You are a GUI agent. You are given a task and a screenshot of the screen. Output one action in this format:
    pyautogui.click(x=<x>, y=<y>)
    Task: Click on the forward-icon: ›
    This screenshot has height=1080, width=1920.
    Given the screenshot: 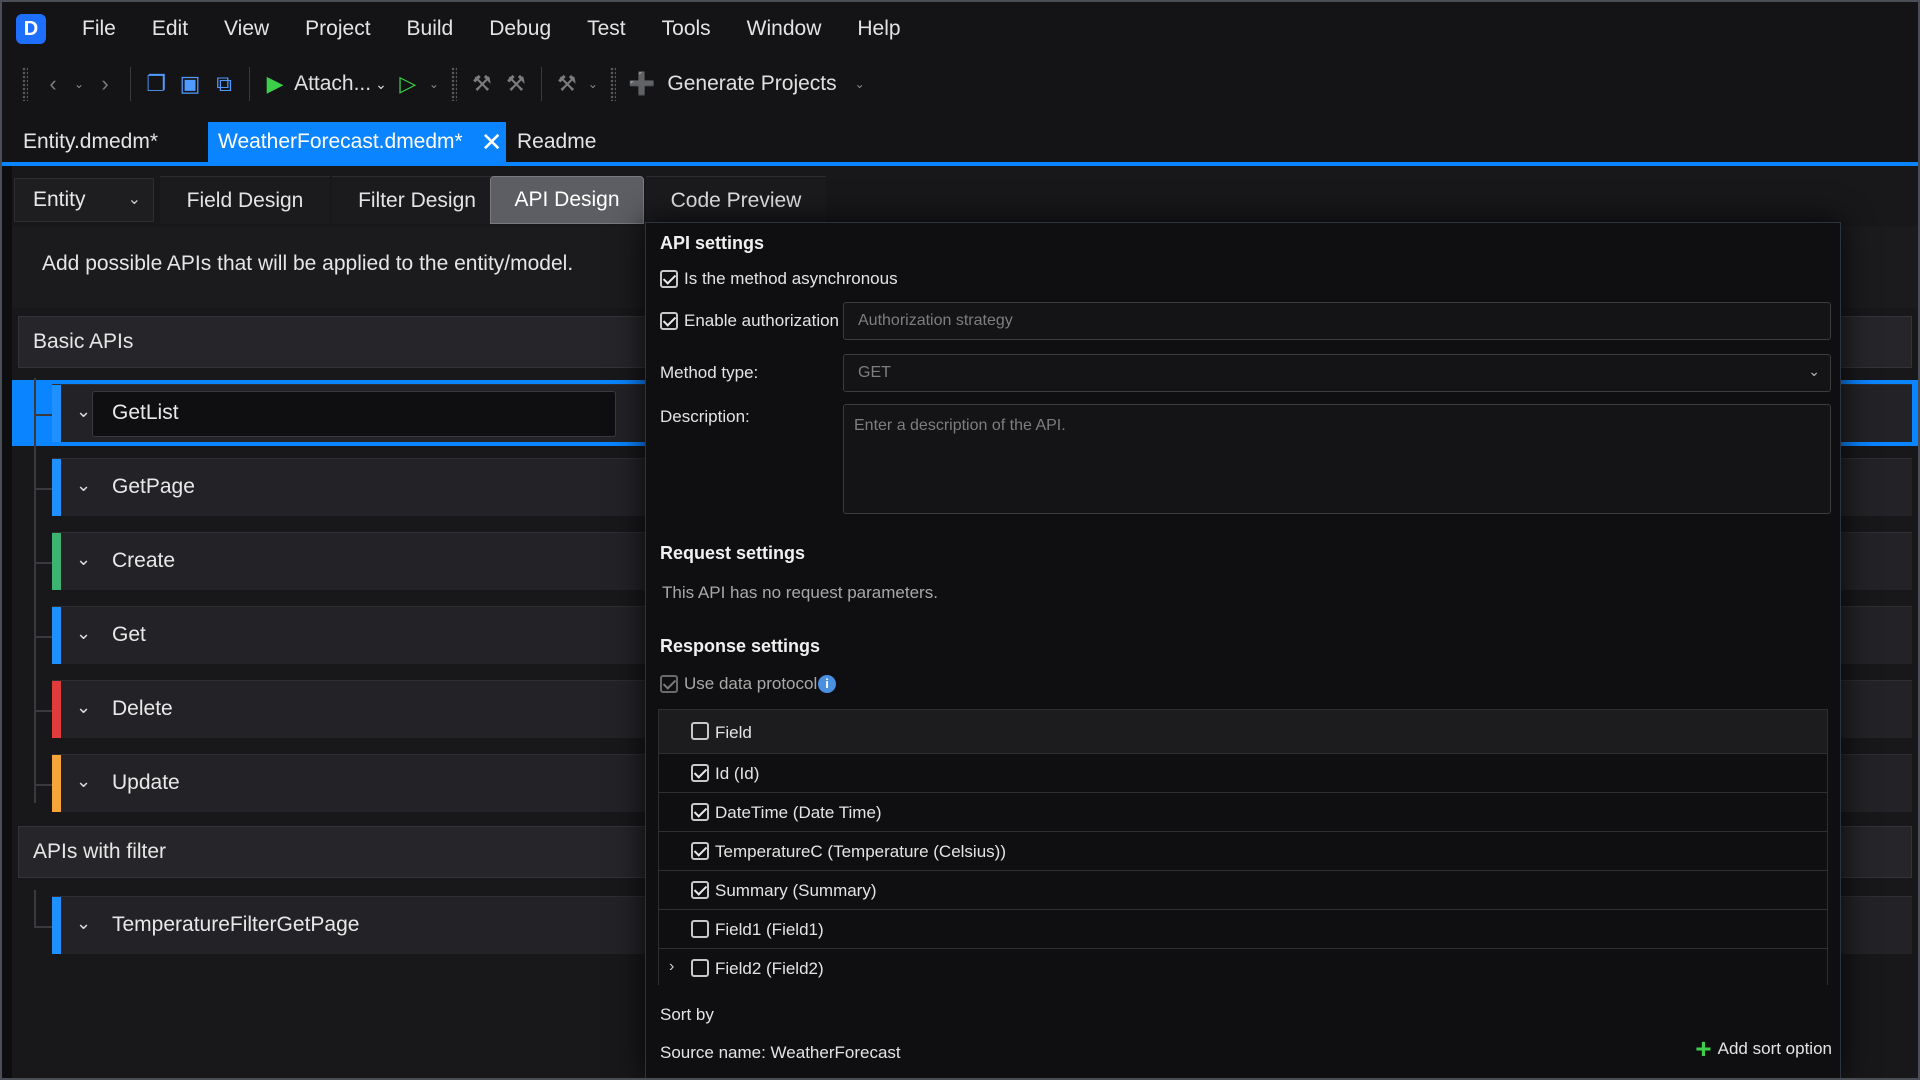 What is the action you would take?
    pyautogui.click(x=105, y=84)
    